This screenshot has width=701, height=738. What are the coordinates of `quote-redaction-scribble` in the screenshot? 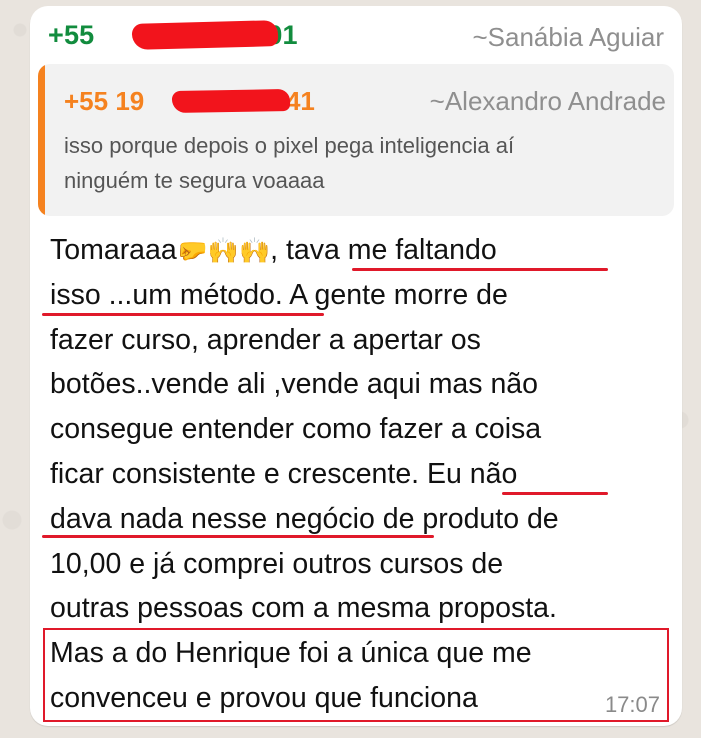 It's located at (231, 101).